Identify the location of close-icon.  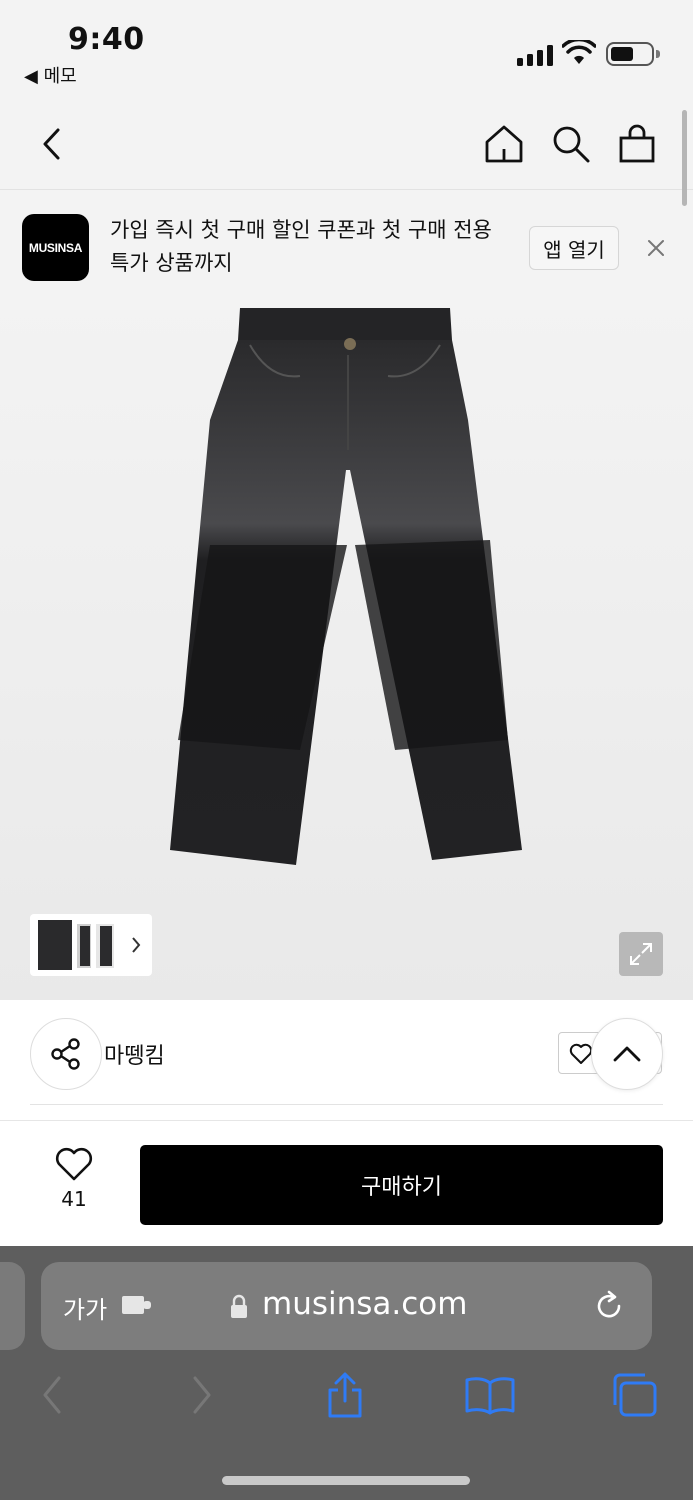
(656, 248).